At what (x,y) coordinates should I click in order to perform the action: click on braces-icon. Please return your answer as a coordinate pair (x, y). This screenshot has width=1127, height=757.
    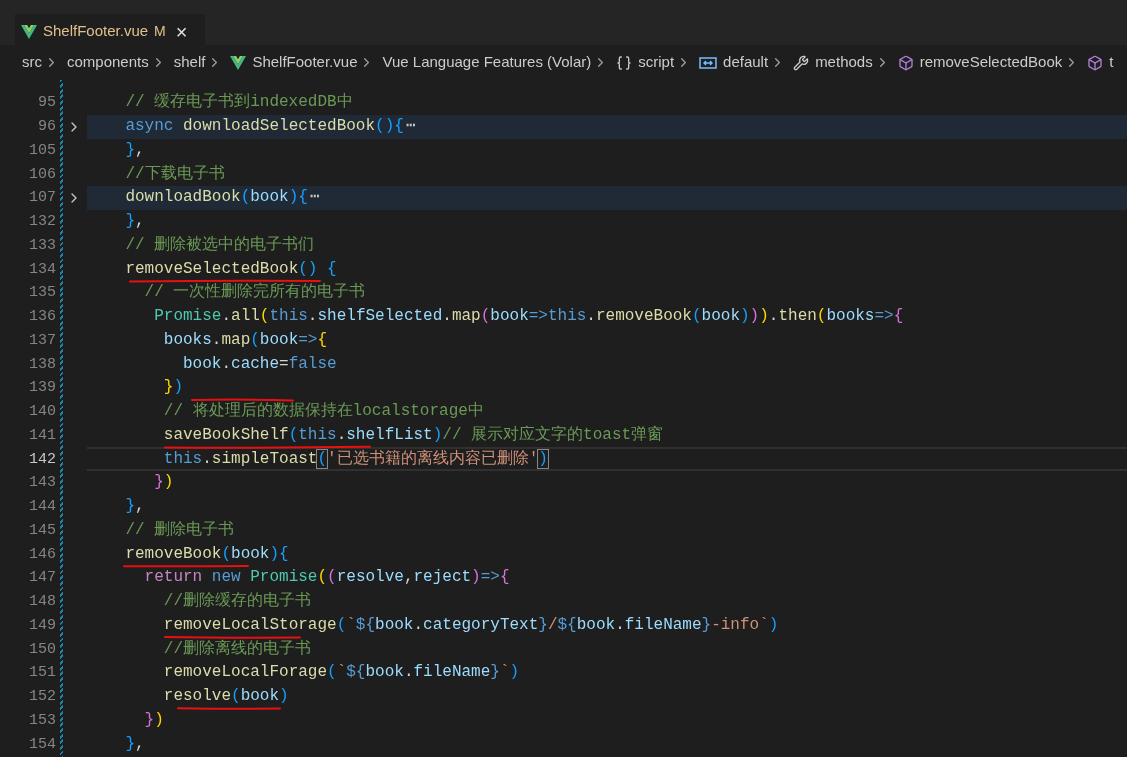
    Looking at the image, I should click on (624, 62).